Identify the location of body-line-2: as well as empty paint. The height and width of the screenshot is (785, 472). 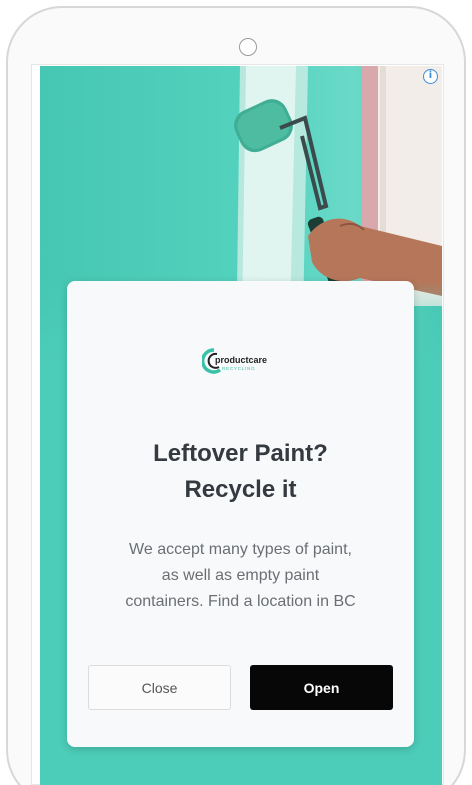
(240, 575).